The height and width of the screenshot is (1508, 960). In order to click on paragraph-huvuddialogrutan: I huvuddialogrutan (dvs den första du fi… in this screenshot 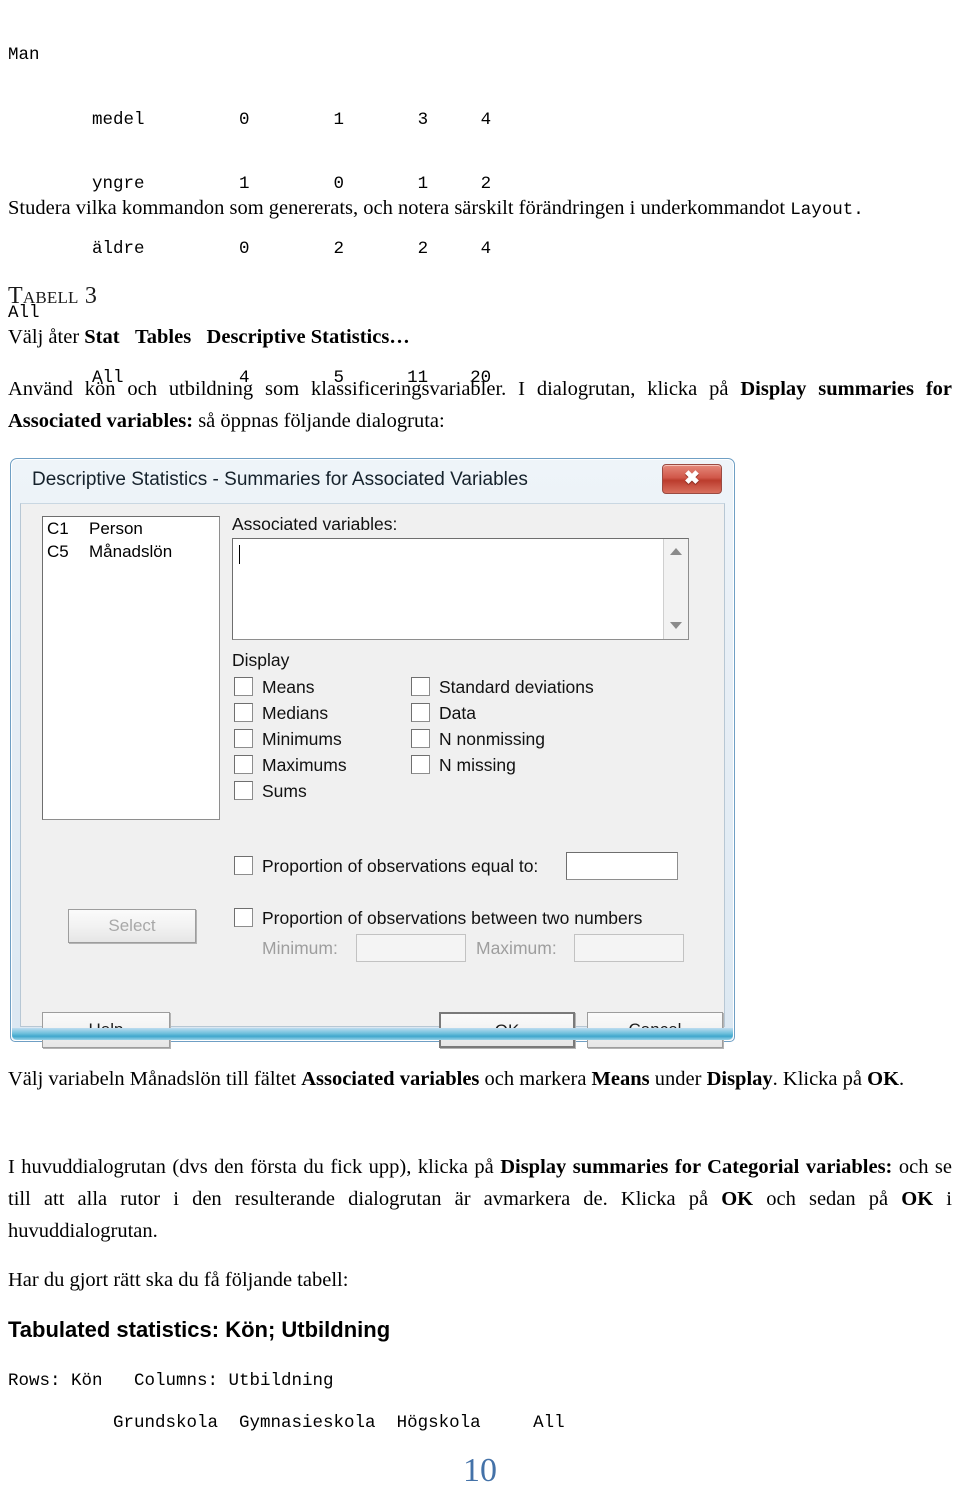, I will do `click(480, 1199)`.